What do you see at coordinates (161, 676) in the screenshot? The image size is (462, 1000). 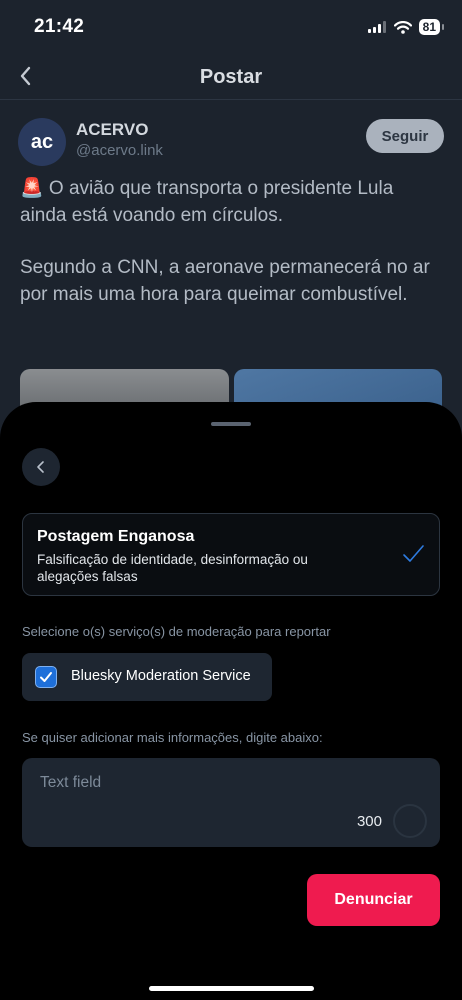 I see `service-label: Bluesky Moderation Service` at bounding box center [161, 676].